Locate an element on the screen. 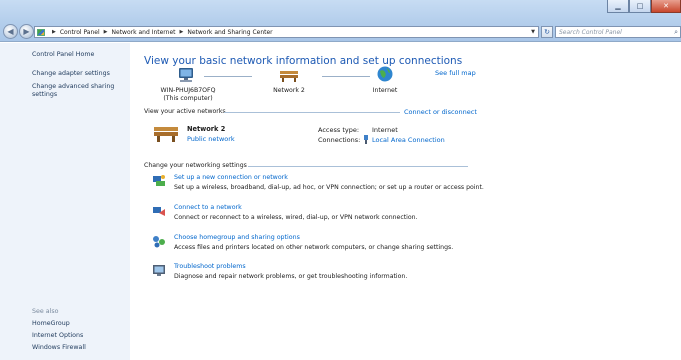 Image resolution: width=681 pixels, height=360 pixels. back-button: ◀ is located at coordinates (10, 31).